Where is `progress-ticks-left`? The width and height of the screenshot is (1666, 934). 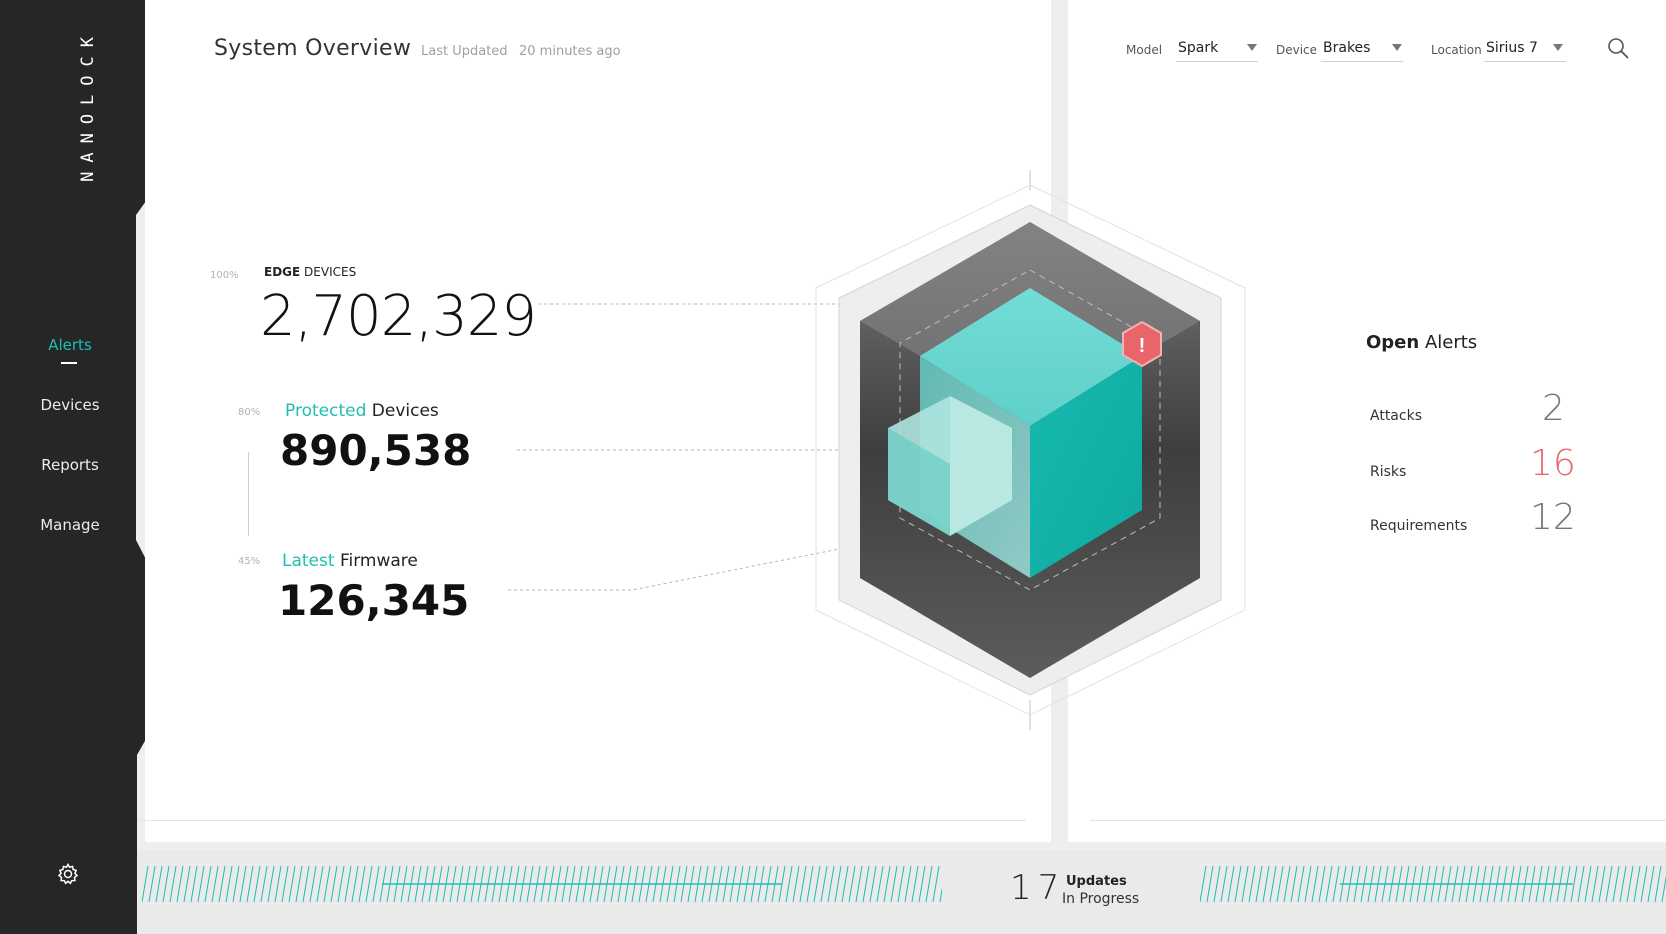
progress-ticks-left is located at coordinates (542, 884).